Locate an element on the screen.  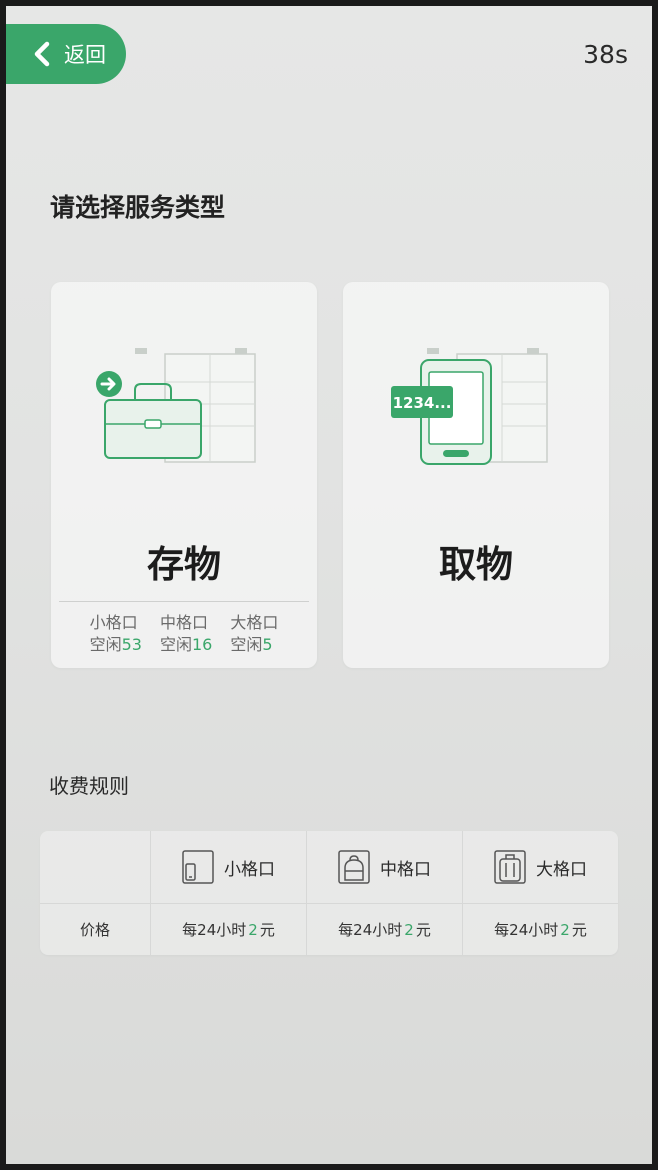
size-name: 大格口 is located at coordinates (254, 622).